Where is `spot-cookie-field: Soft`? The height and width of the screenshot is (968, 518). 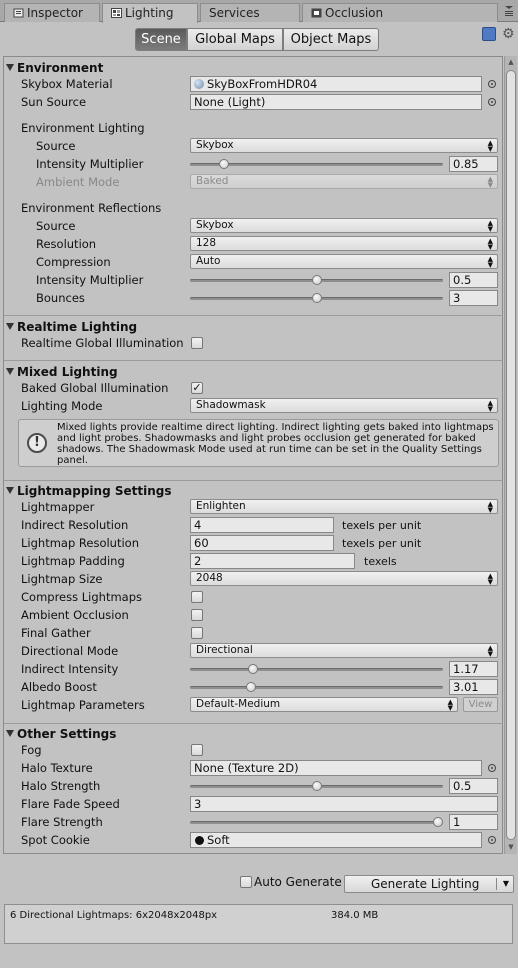
spot-cookie-field: Soft is located at coordinates (336, 840).